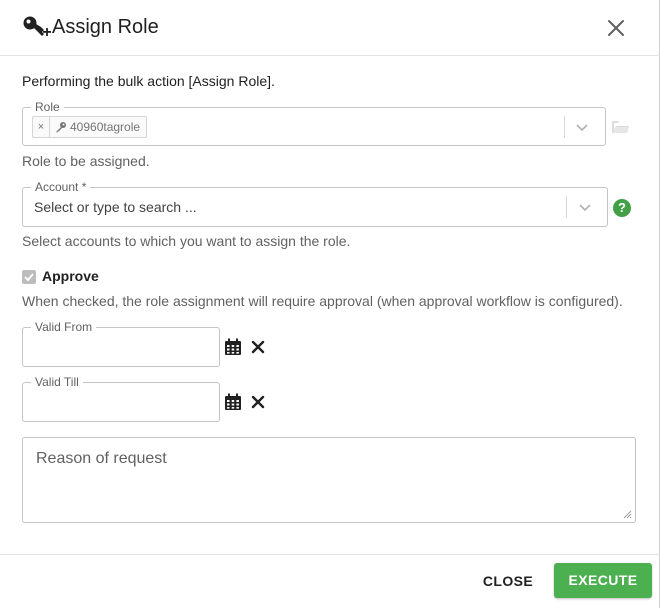  I want to click on valid-from-field: Valid From, so click(121, 343).